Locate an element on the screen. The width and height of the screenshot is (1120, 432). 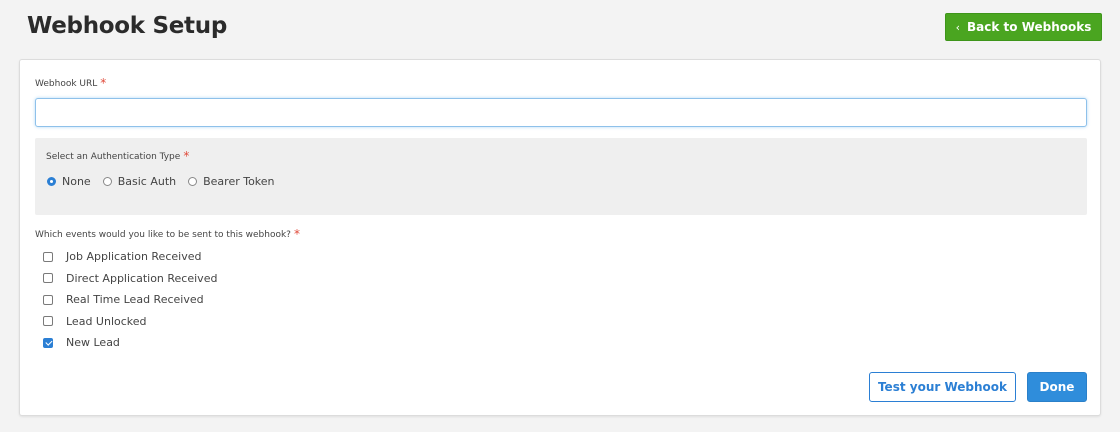
event-real-time-lead-received: Real Time Lead Received is located at coordinates (130, 300).